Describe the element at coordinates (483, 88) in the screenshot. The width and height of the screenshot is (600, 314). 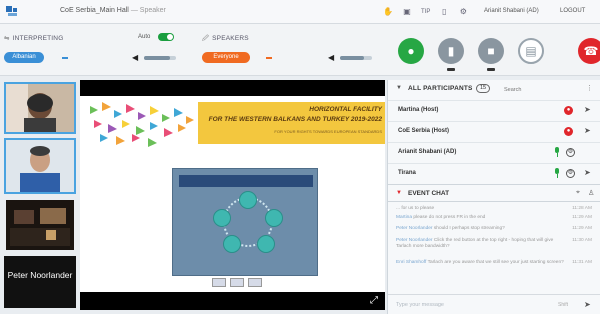
I see `participant-count-badge: 15` at that location.